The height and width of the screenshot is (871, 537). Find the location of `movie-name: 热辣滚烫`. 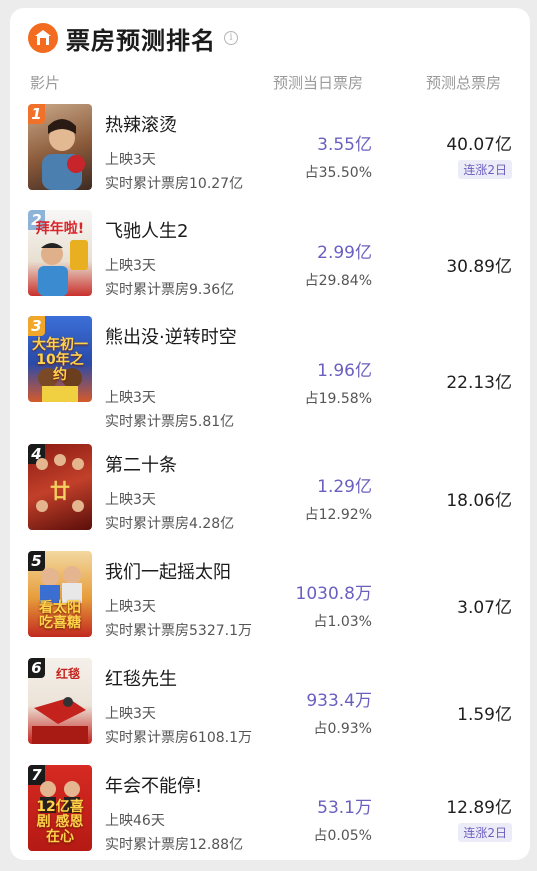

movie-name: 热辣滚烫 is located at coordinates (185, 126).